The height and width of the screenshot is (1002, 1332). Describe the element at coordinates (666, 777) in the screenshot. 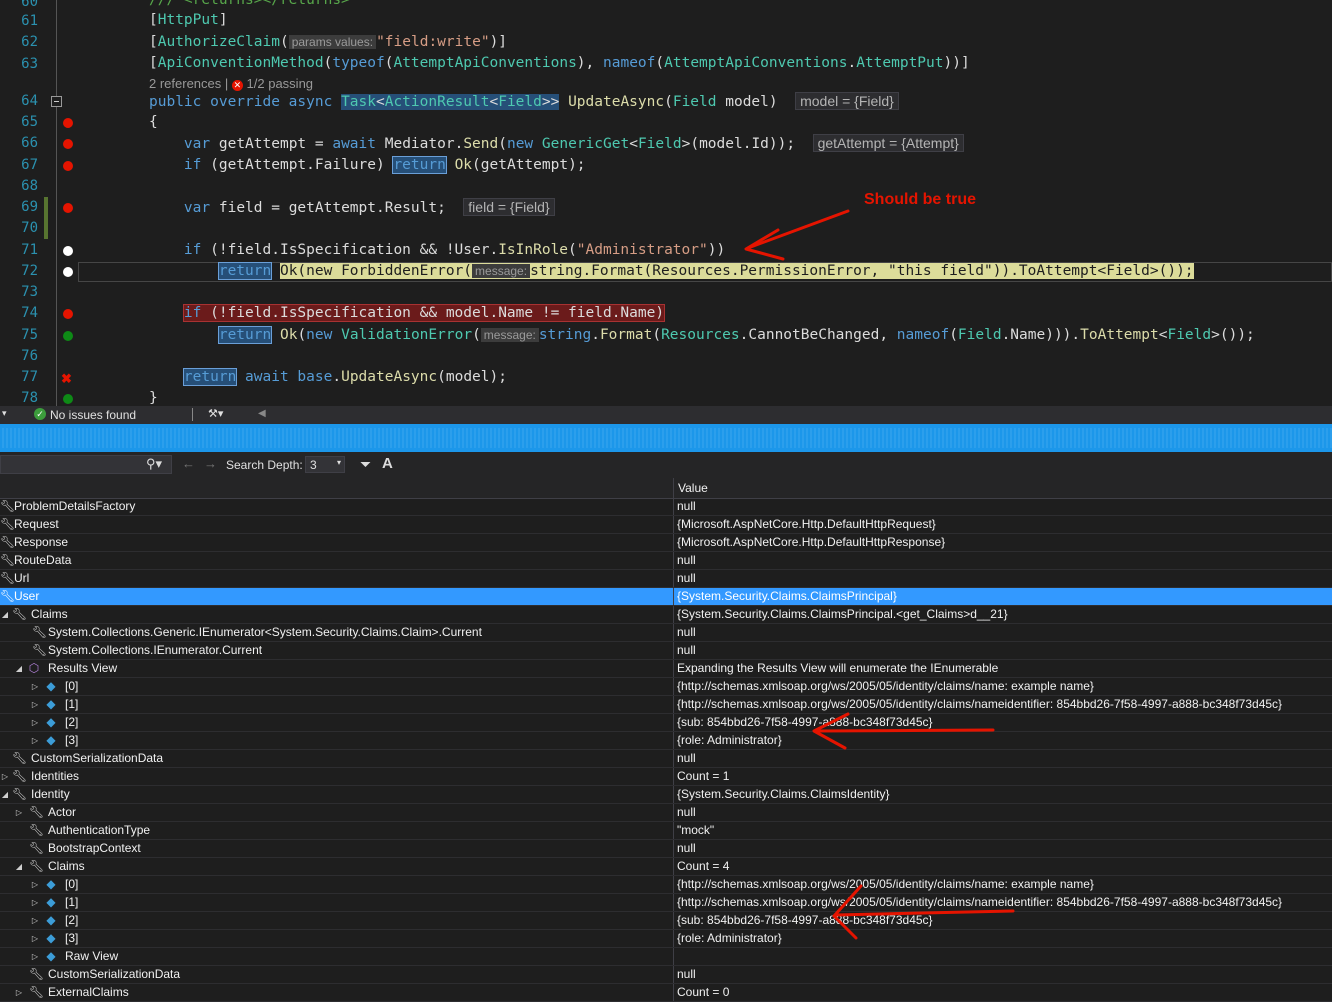

I see `table-row: ▷ 🔧︎ Identities Count = 1` at that location.